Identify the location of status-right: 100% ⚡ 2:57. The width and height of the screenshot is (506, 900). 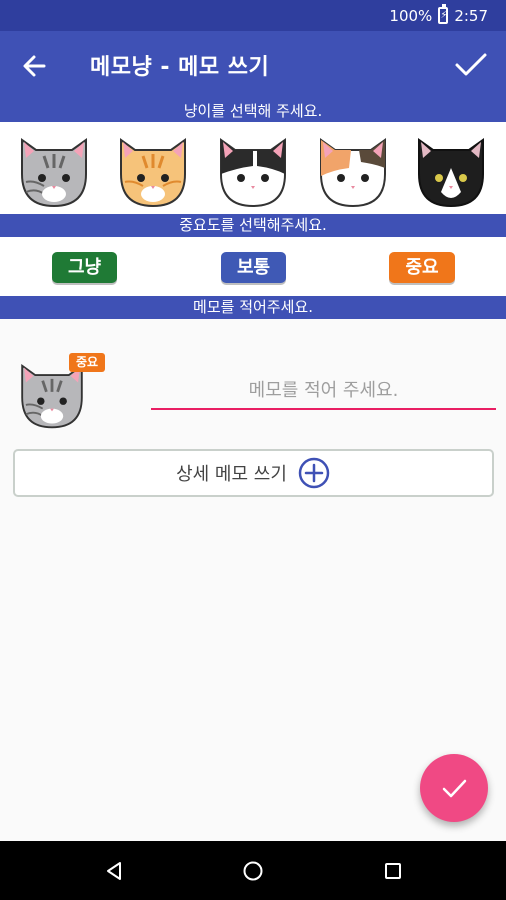
(438, 15).